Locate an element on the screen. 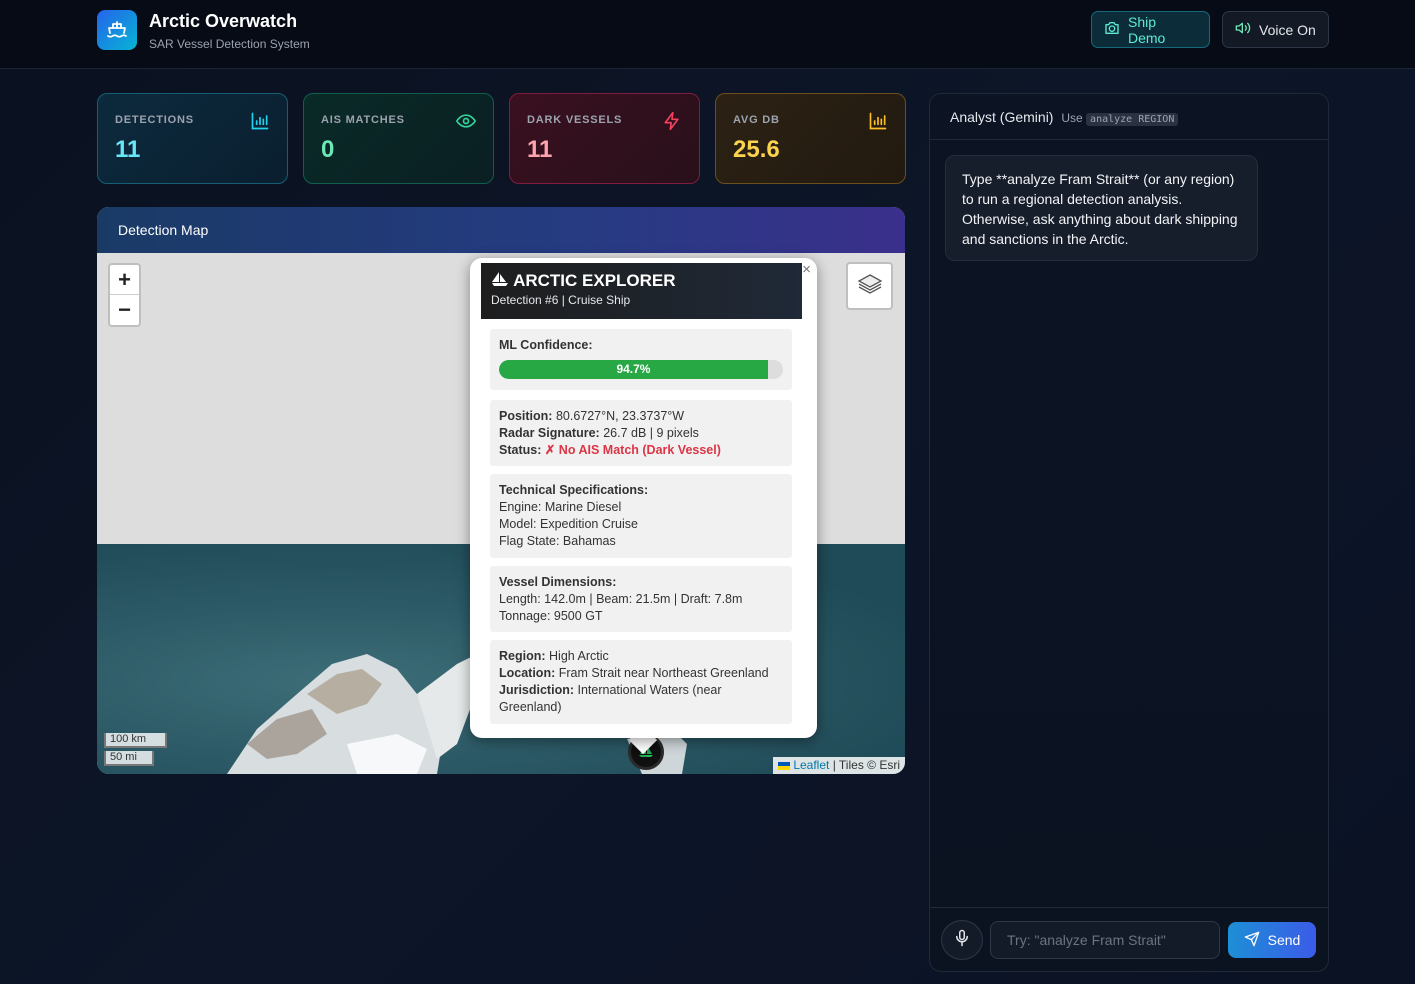 Image resolution: width=1415 pixels, height=984 pixels. voice-toggle-button: Voice On is located at coordinates (1275, 29).